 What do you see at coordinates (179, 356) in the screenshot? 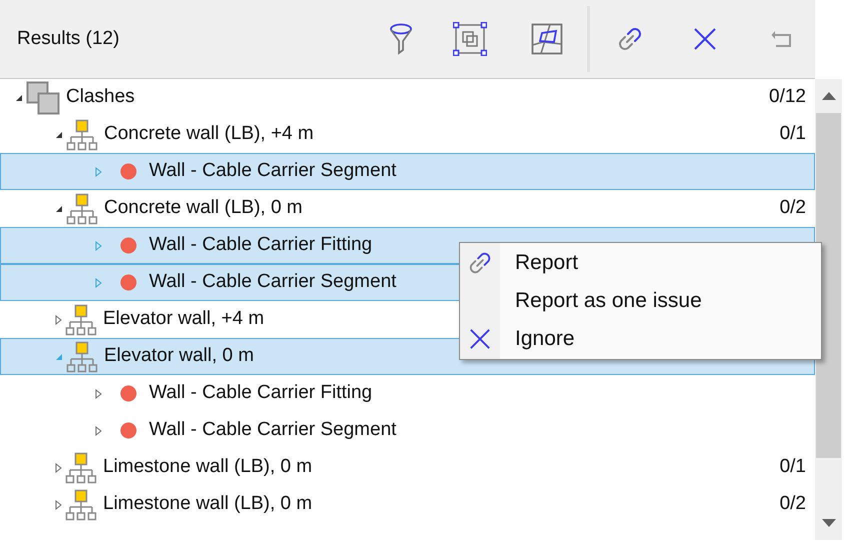
I see `row-label: Elevator wall, 0 m` at bounding box center [179, 356].